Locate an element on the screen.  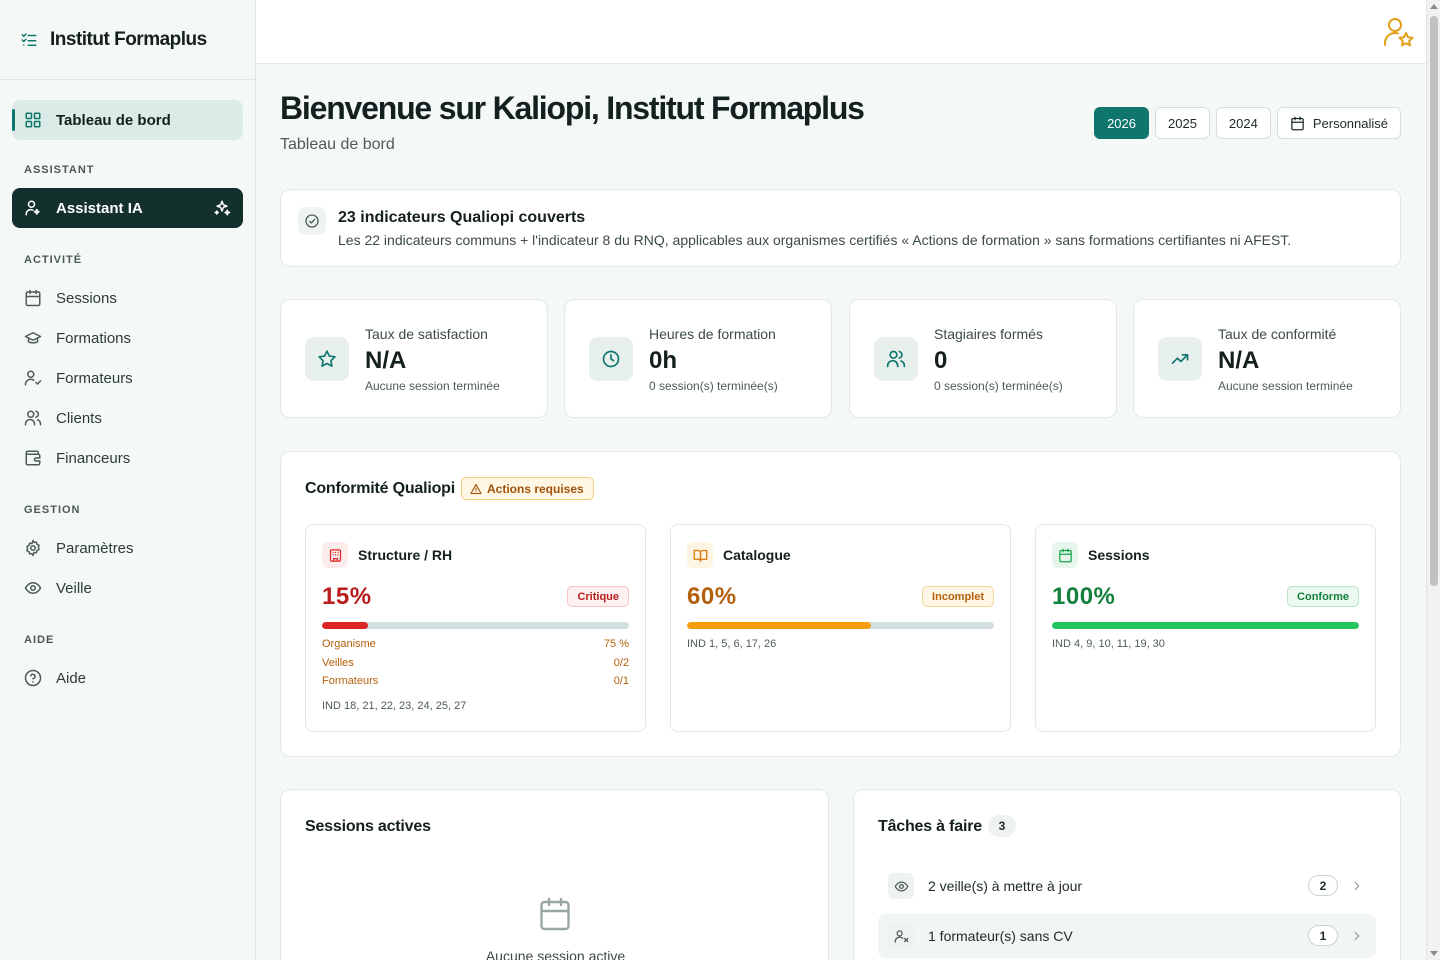
sidebar-item-formations: Formations is located at coordinates (127, 338).